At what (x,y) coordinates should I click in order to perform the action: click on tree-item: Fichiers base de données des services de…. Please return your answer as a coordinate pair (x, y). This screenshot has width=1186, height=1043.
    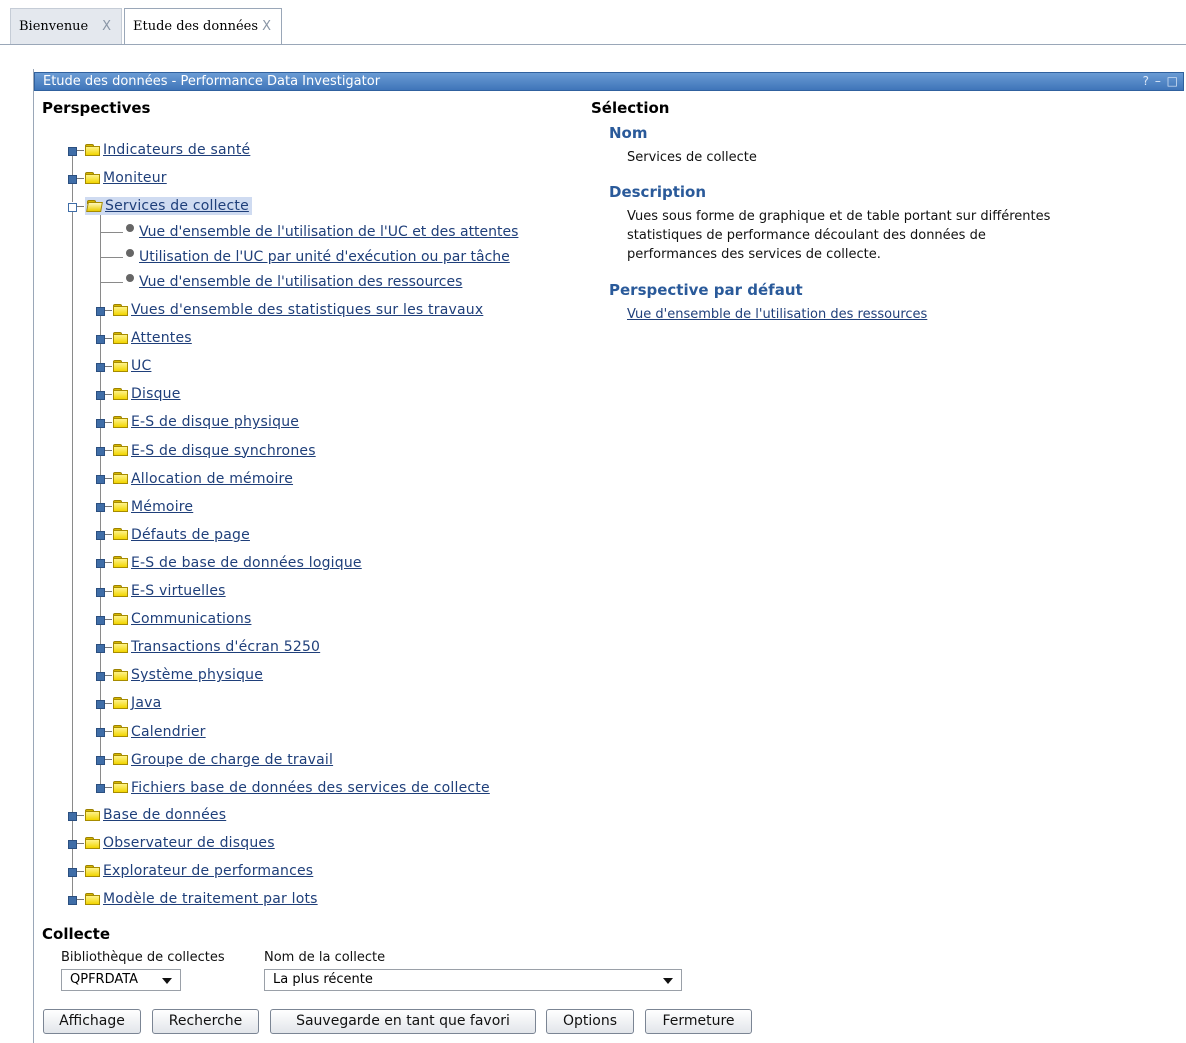
    Looking at the image, I should click on (293, 788).